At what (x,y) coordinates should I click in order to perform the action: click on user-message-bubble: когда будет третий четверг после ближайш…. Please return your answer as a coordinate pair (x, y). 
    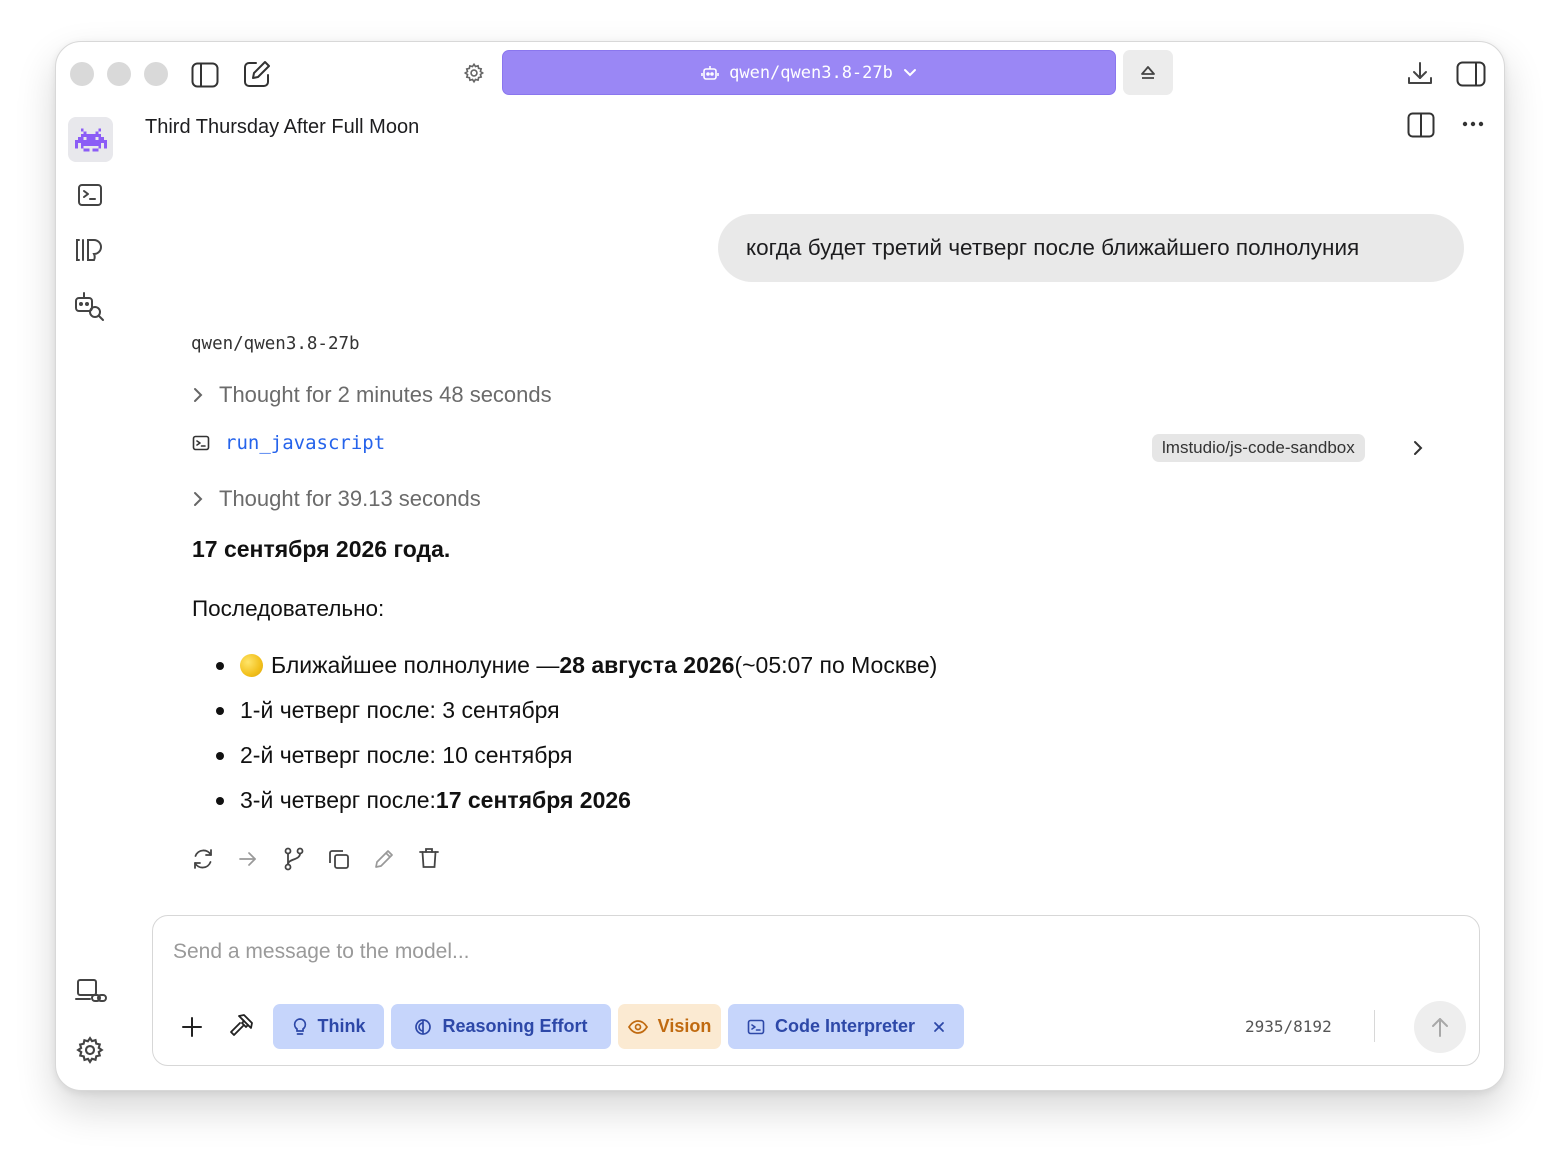
    Looking at the image, I should click on (1091, 248).